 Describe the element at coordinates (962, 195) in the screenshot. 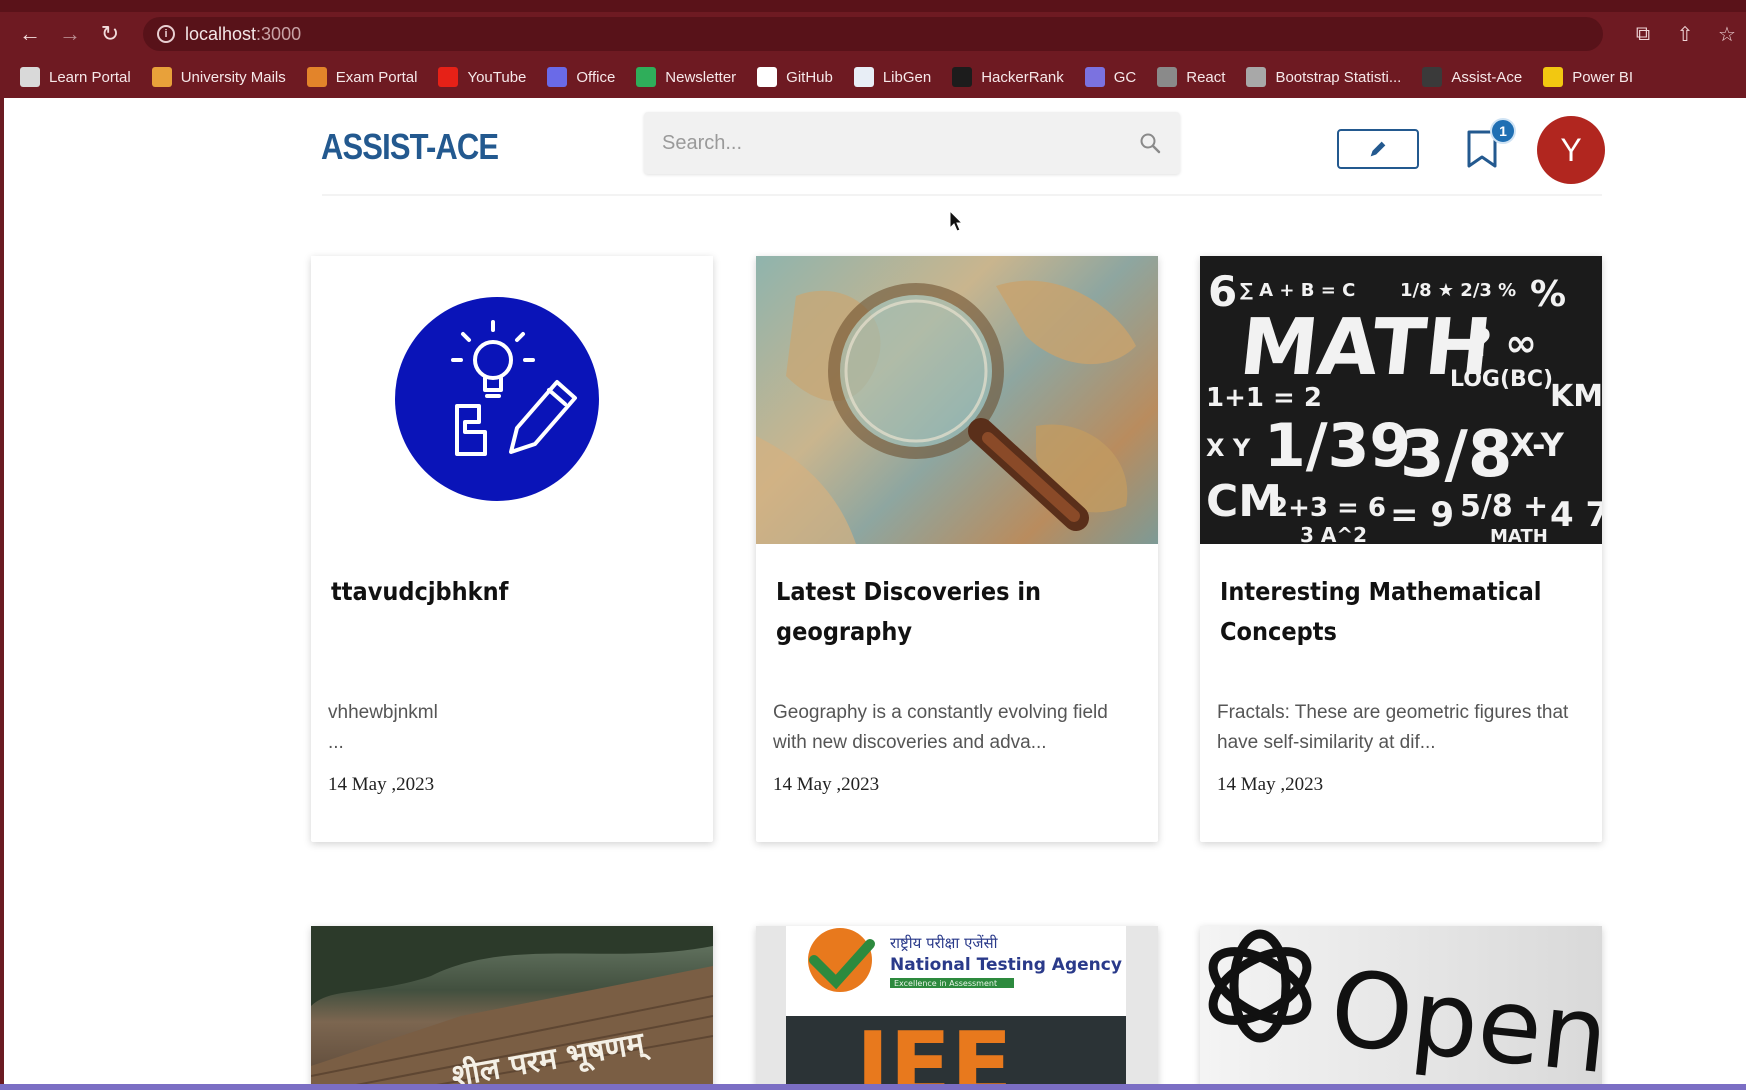

I see `header-divider` at that location.